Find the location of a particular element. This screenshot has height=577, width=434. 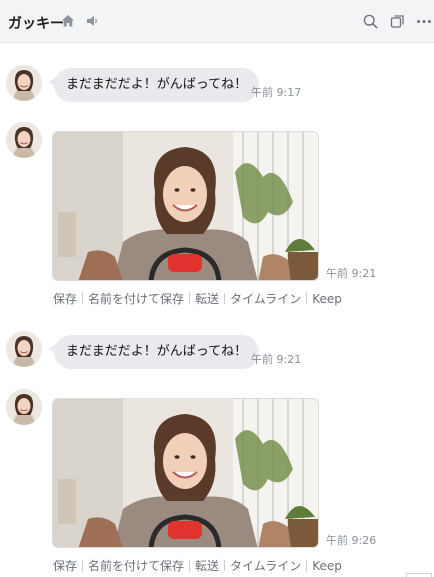

message-time: 午前 9:26 is located at coordinates (351, 540).